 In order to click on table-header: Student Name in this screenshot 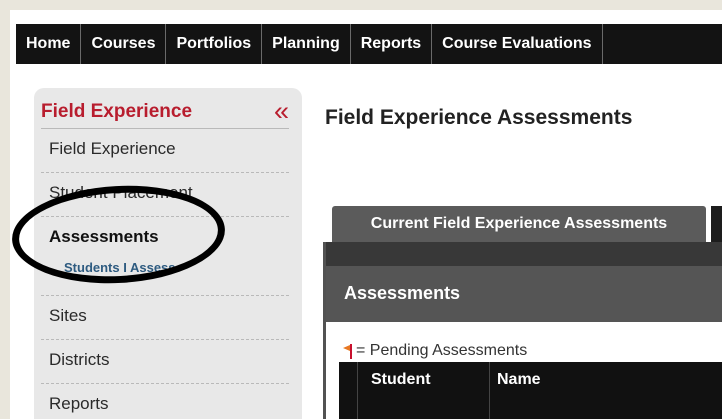, I will do `click(530, 390)`.